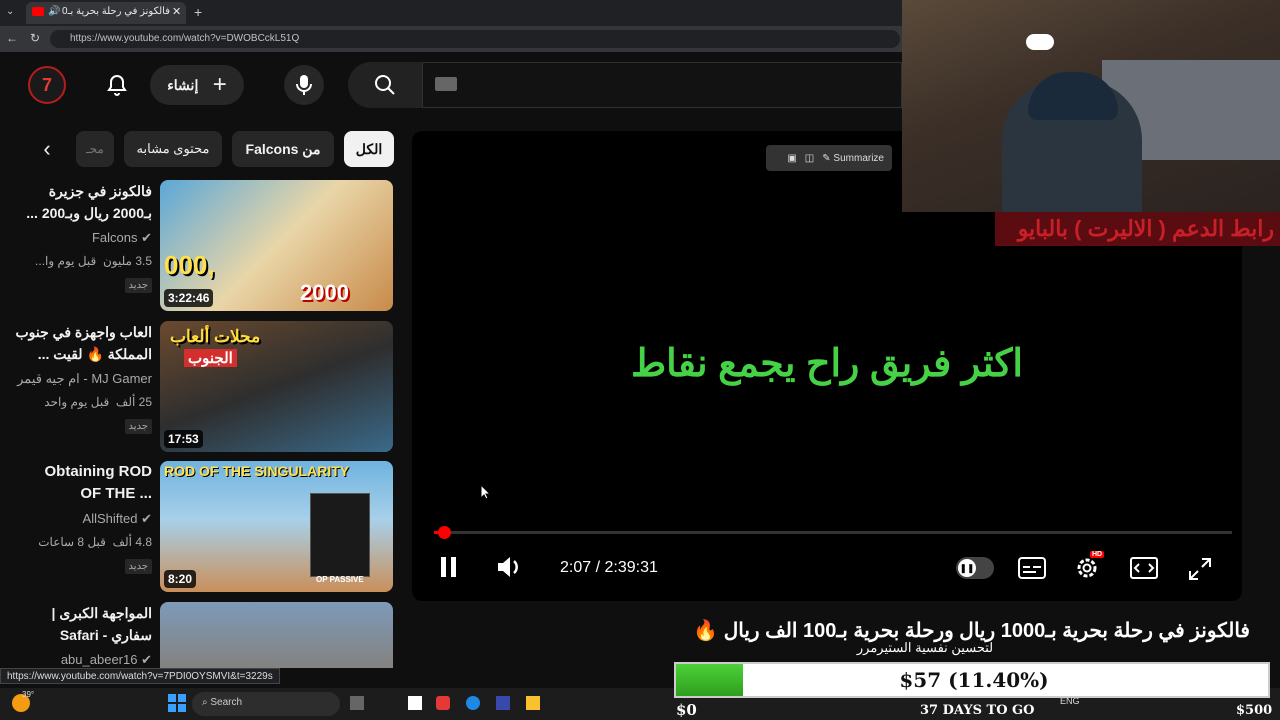 The image size is (1280, 720). What do you see at coordinates (266, 704) in the screenshot?
I see `taskbar-search: ⌕ Search` at bounding box center [266, 704].